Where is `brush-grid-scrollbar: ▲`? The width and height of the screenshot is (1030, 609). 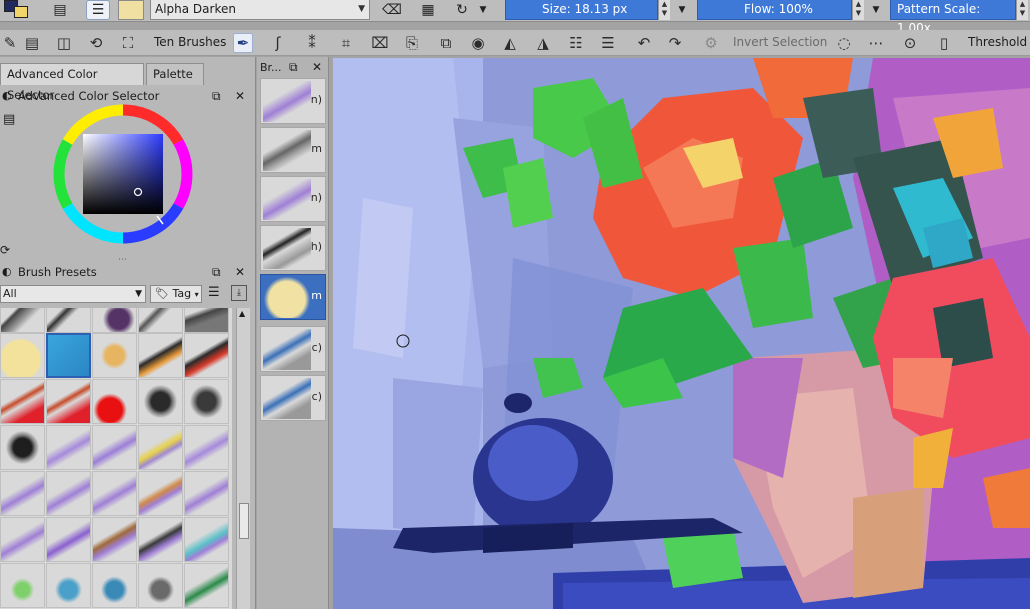 brush-grid-scrollbar: ▲ is located at coordinates (243, 458).